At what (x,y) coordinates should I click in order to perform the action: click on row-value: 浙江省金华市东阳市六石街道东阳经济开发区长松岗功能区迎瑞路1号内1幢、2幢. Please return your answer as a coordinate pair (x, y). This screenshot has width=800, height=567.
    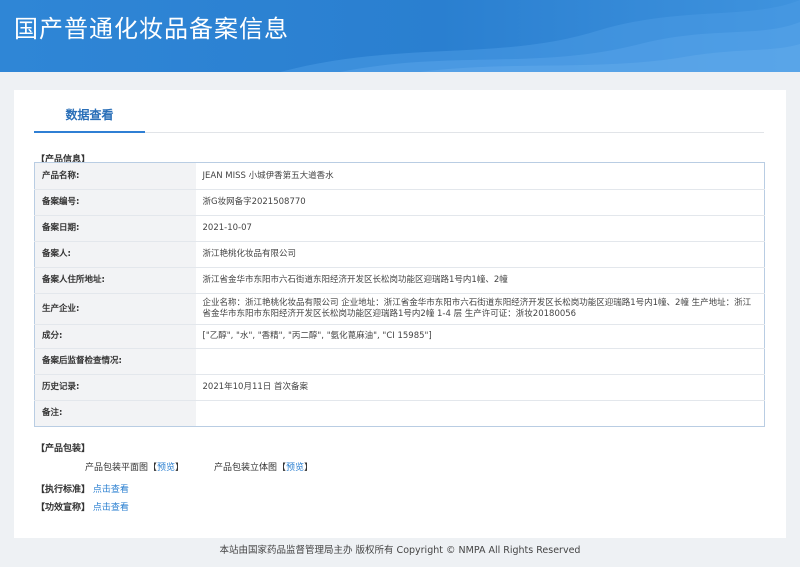
    Looking at the image, I should click on (480, 280).